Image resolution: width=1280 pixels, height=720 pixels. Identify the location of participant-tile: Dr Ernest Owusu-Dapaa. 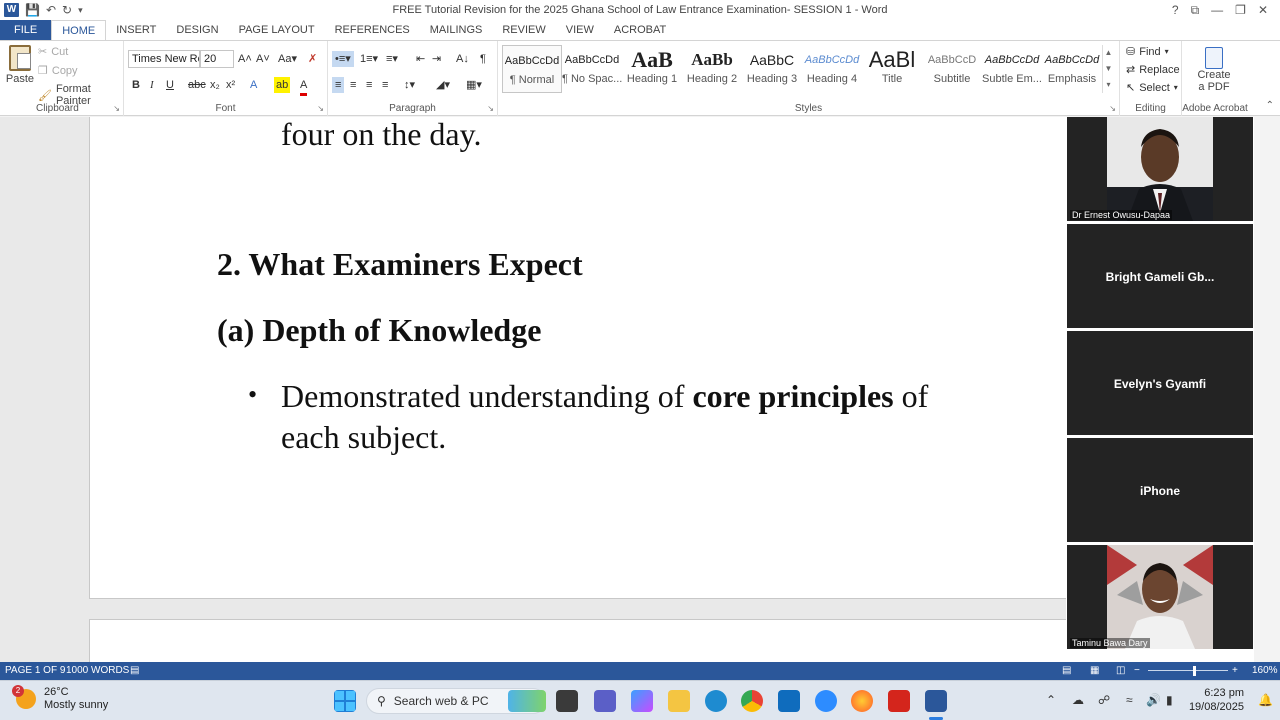
(1160, 169).